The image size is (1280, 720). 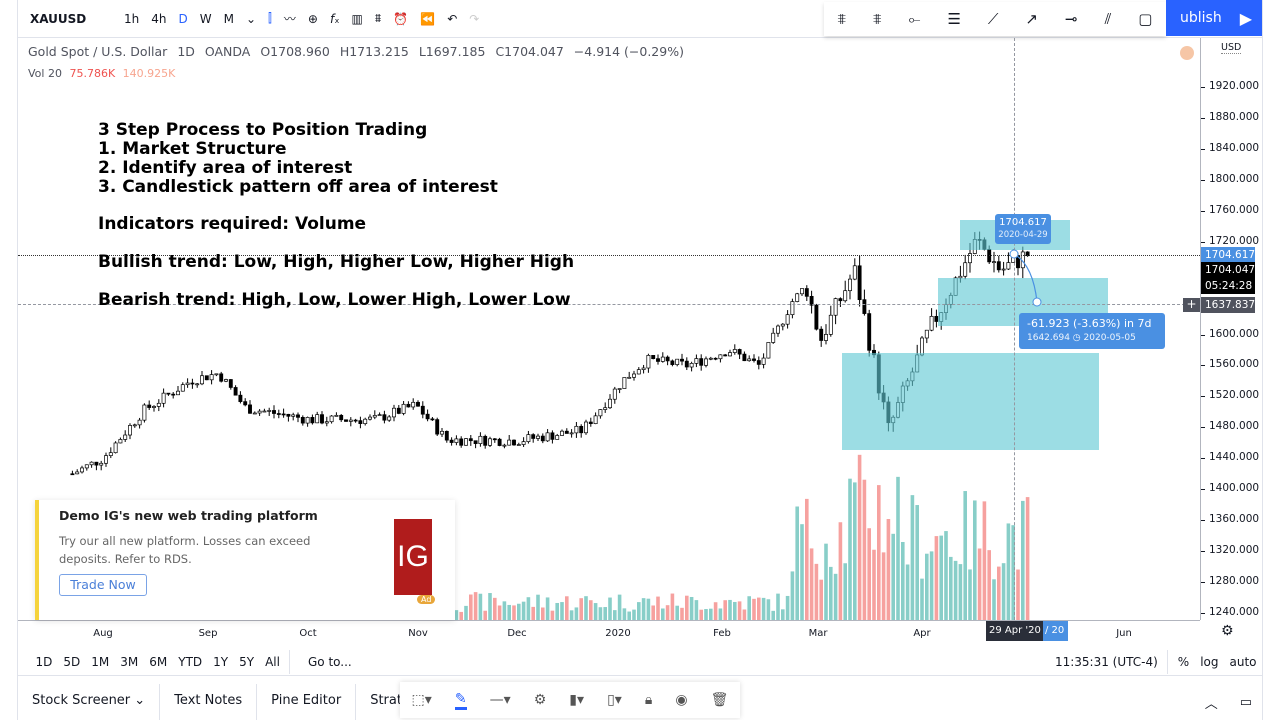 I want to click on publish-button: ublish ▶, so click(x=1214, y=18).